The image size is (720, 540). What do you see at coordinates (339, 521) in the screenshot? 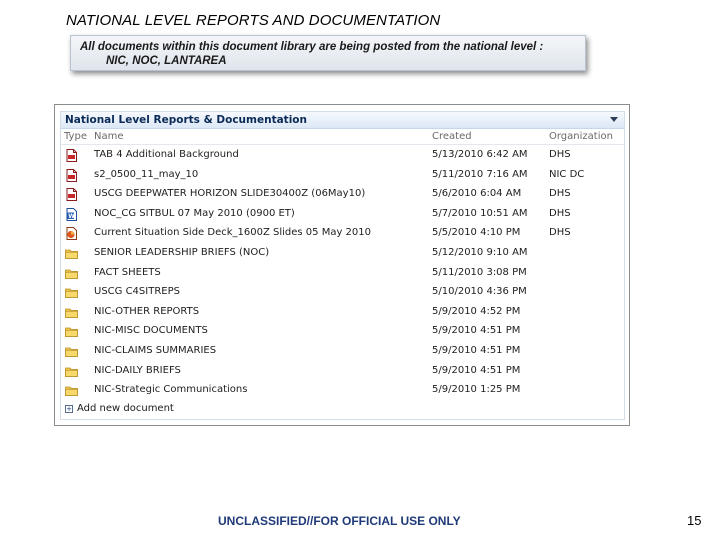
I see `classification-footer: UNCLASSIFIED//FOR OFFICIAL USE ONLY` at bounding box center [339, 521].